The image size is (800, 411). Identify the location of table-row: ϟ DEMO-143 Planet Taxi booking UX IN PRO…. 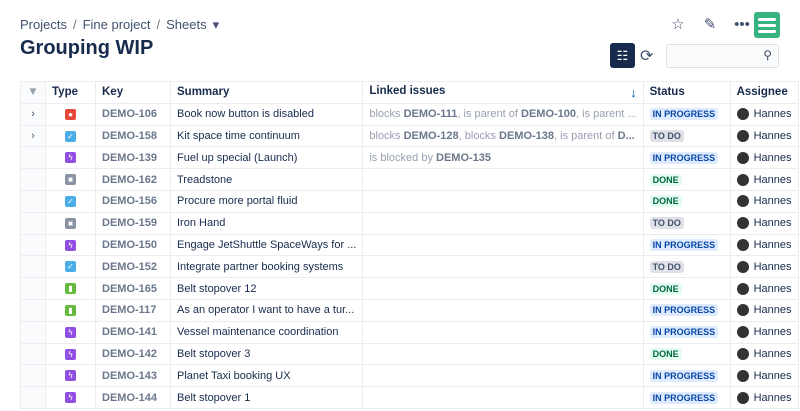
(409, 376).